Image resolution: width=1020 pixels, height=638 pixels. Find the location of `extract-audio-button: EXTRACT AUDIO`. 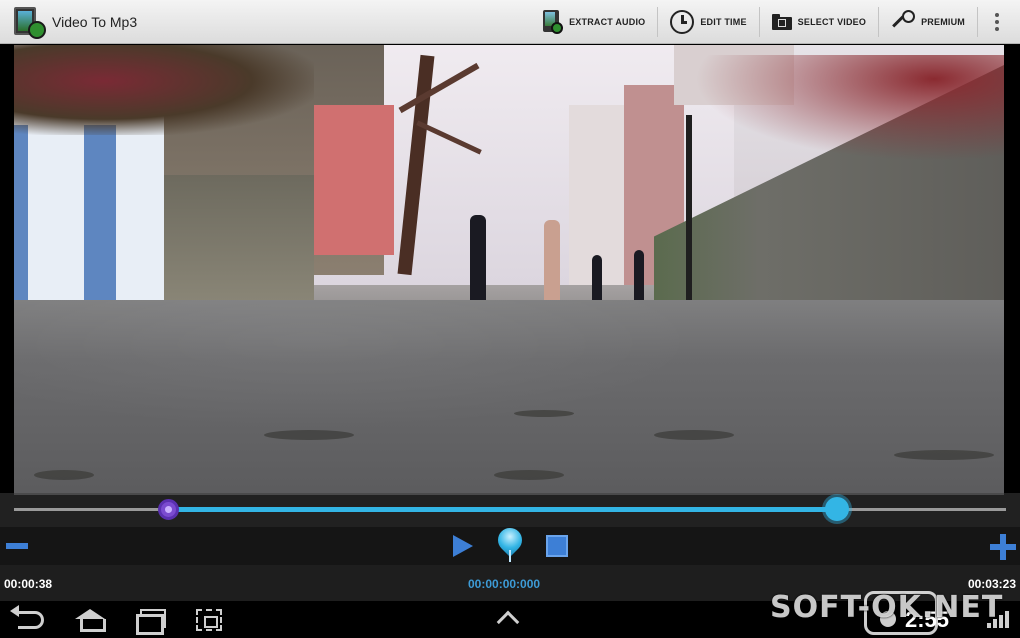

extract-audio-button: EXTRACT AUDIO is located at coordinates (594, 22).